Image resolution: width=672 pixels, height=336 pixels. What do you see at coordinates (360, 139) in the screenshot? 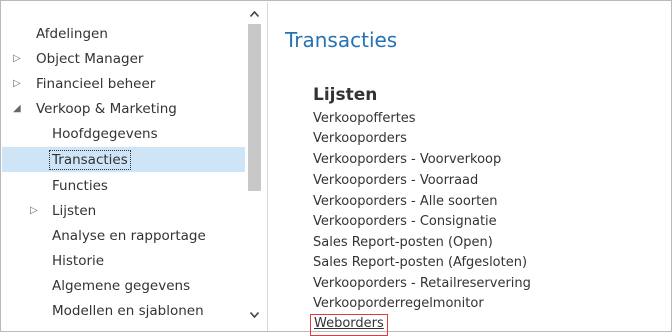
I see `link-verkooporders: Verkooporders` at bounding box center [360, 139].